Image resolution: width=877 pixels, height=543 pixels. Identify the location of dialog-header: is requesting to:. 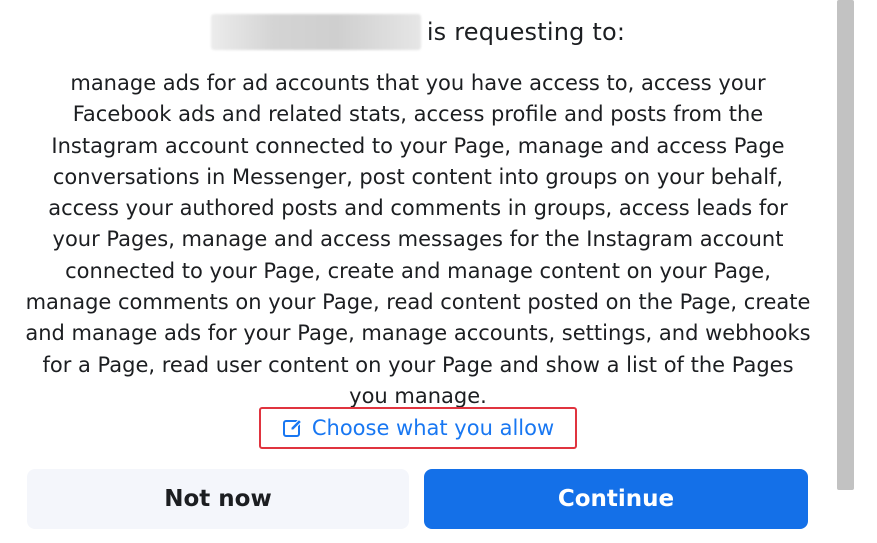
(418, 32).